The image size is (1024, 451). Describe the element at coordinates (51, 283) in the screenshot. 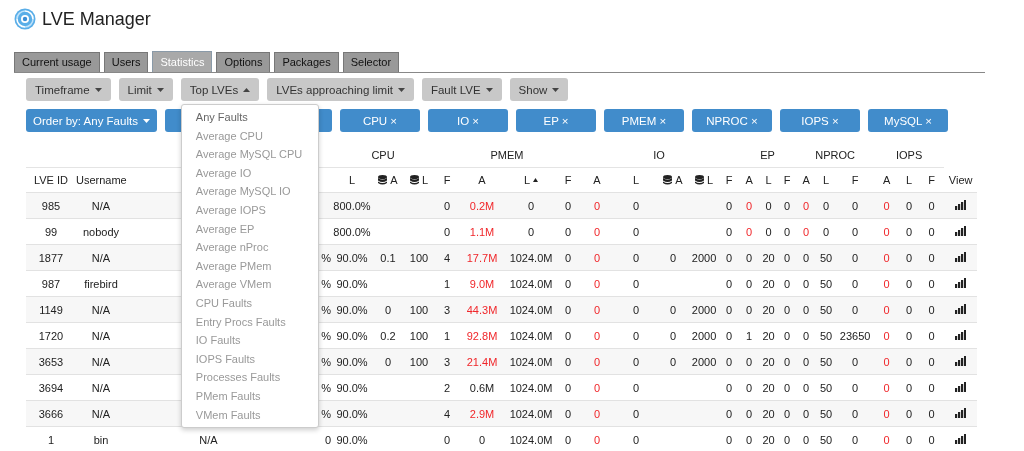

I see `table-cell: 987` at that location.